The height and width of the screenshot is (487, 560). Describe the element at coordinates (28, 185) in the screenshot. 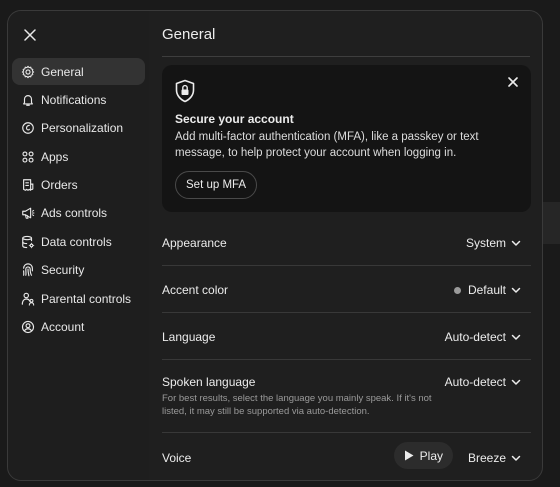

I see `receipt-icon` at that location.